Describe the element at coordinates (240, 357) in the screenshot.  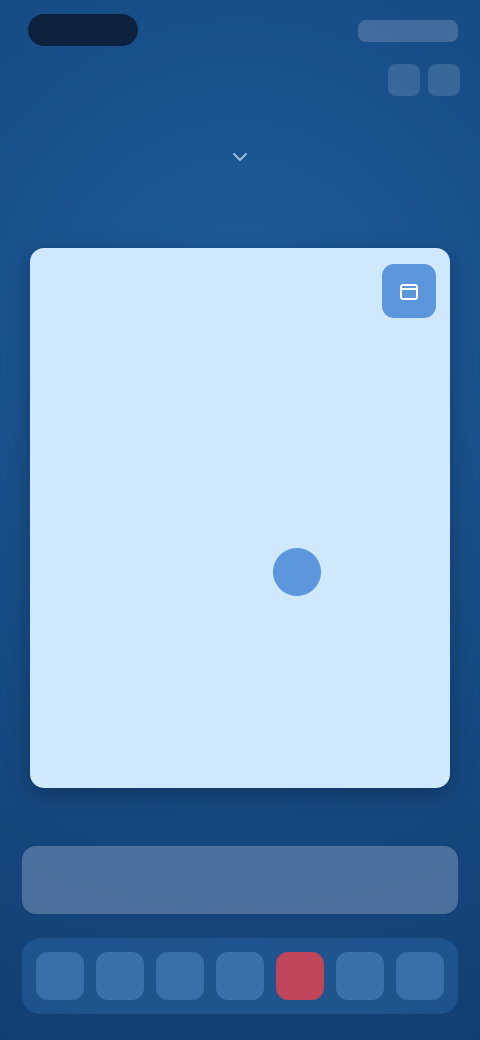
I see `month-label` at that location.